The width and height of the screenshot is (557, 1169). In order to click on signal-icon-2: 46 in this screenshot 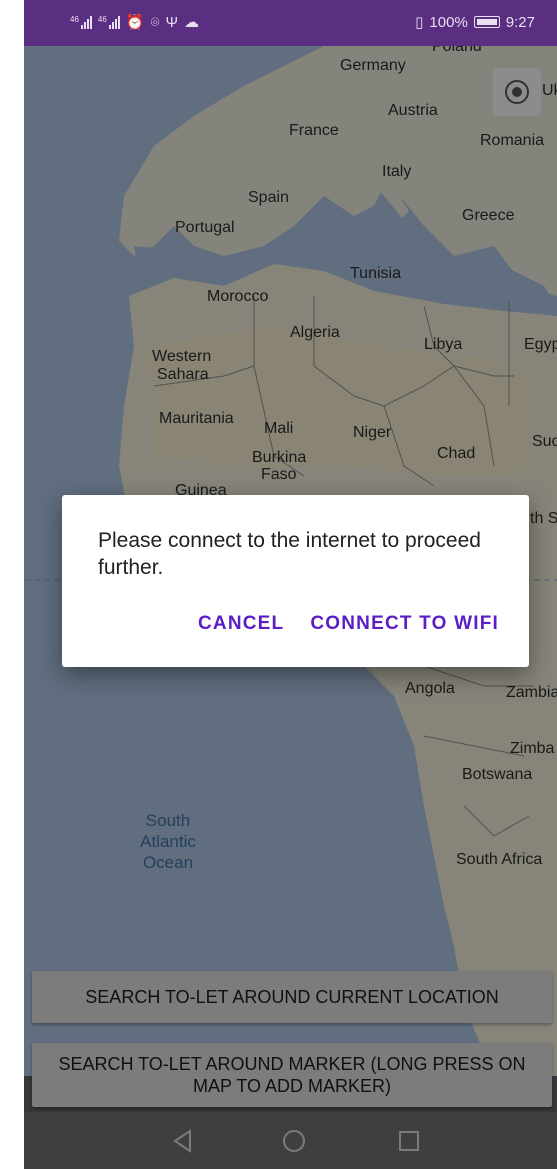, I will do `click(109, 22)`.